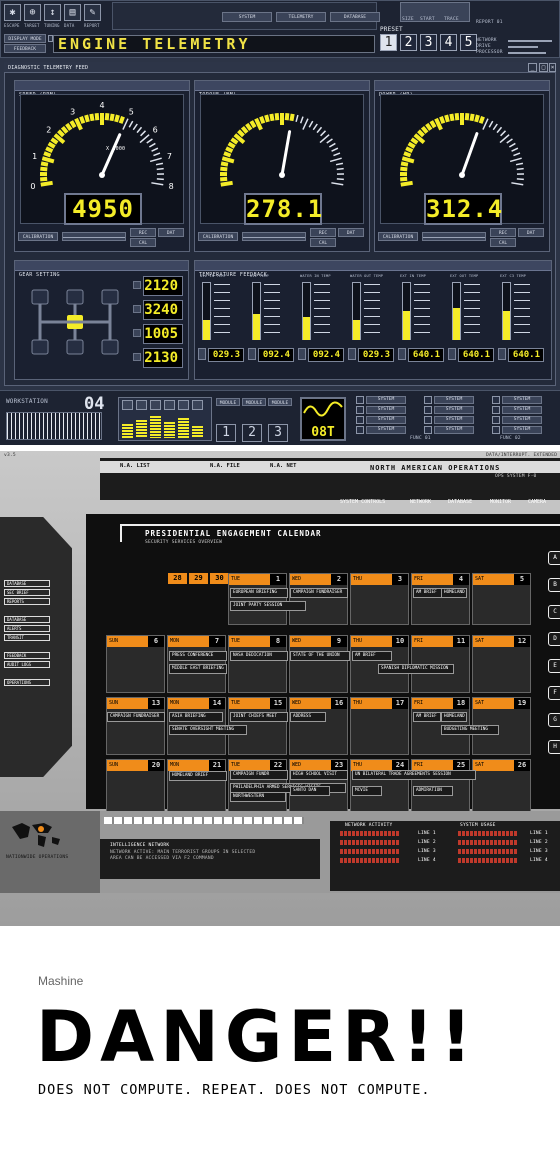 The width and height of the screenshot is (560, 1168). What do you see at coordinates (367, 791) in the screenshot?
I see `calendar-event: MCVIE` at bounding box center [367, 791].